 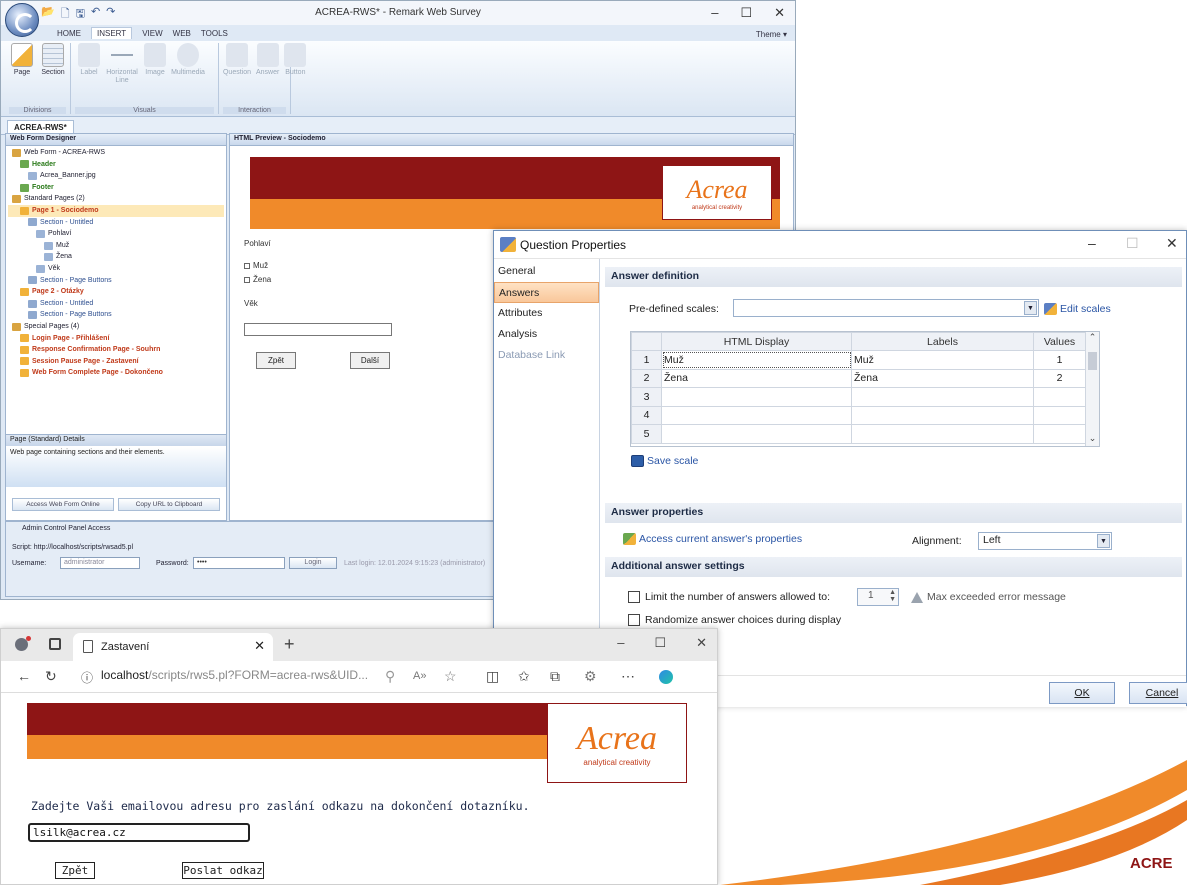 I want to click on page-button: Page, so click(x=22, y=60).